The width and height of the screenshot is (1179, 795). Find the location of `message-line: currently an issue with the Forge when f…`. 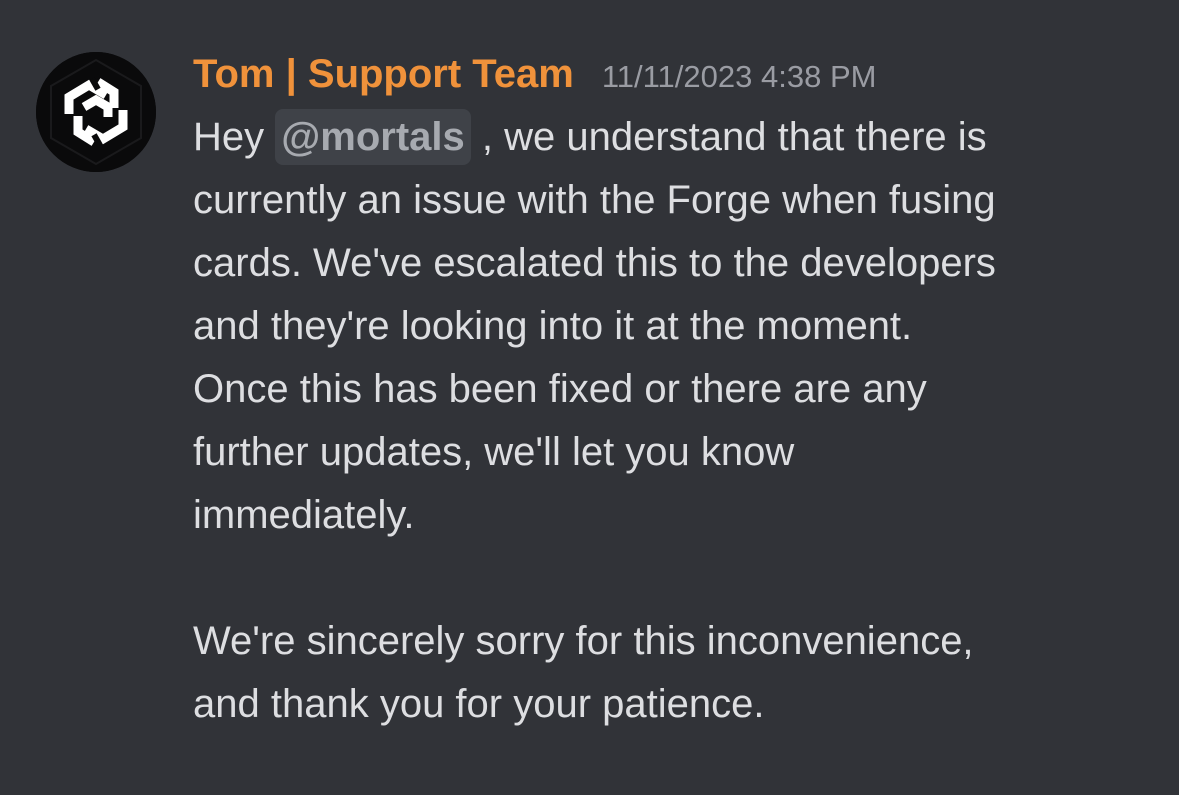

message-line: currently an issue with the Forge when f… is located at coordinates (594, 200).